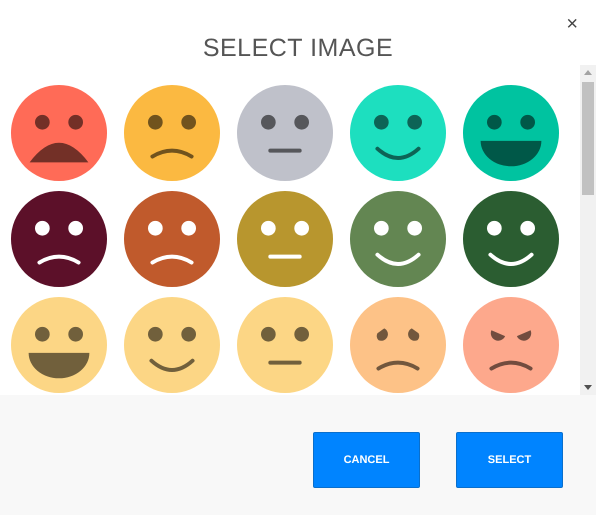  What do you see at coordinates (366, 460) in the screenshot?
I see `cancel-button: CANCEL` at bounding box center [366, 460].